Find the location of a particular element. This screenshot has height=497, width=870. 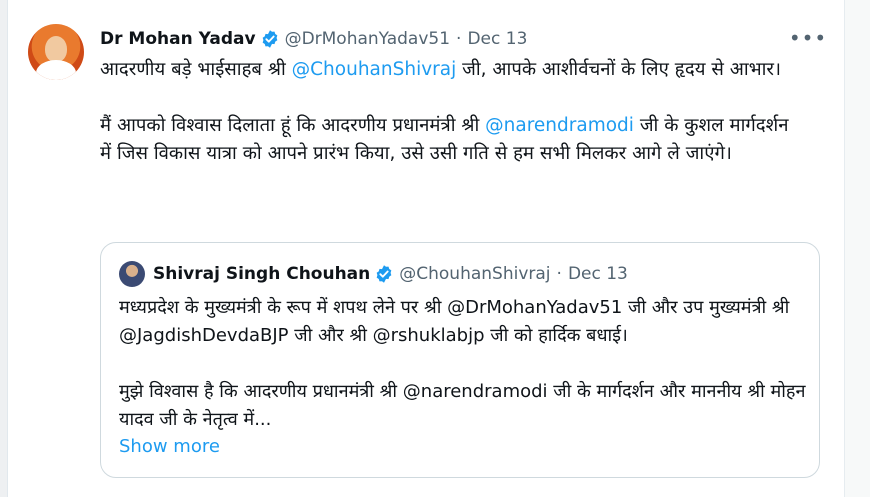

author-name: Dr Mohan Yadav is located at coordinates (178, 39).